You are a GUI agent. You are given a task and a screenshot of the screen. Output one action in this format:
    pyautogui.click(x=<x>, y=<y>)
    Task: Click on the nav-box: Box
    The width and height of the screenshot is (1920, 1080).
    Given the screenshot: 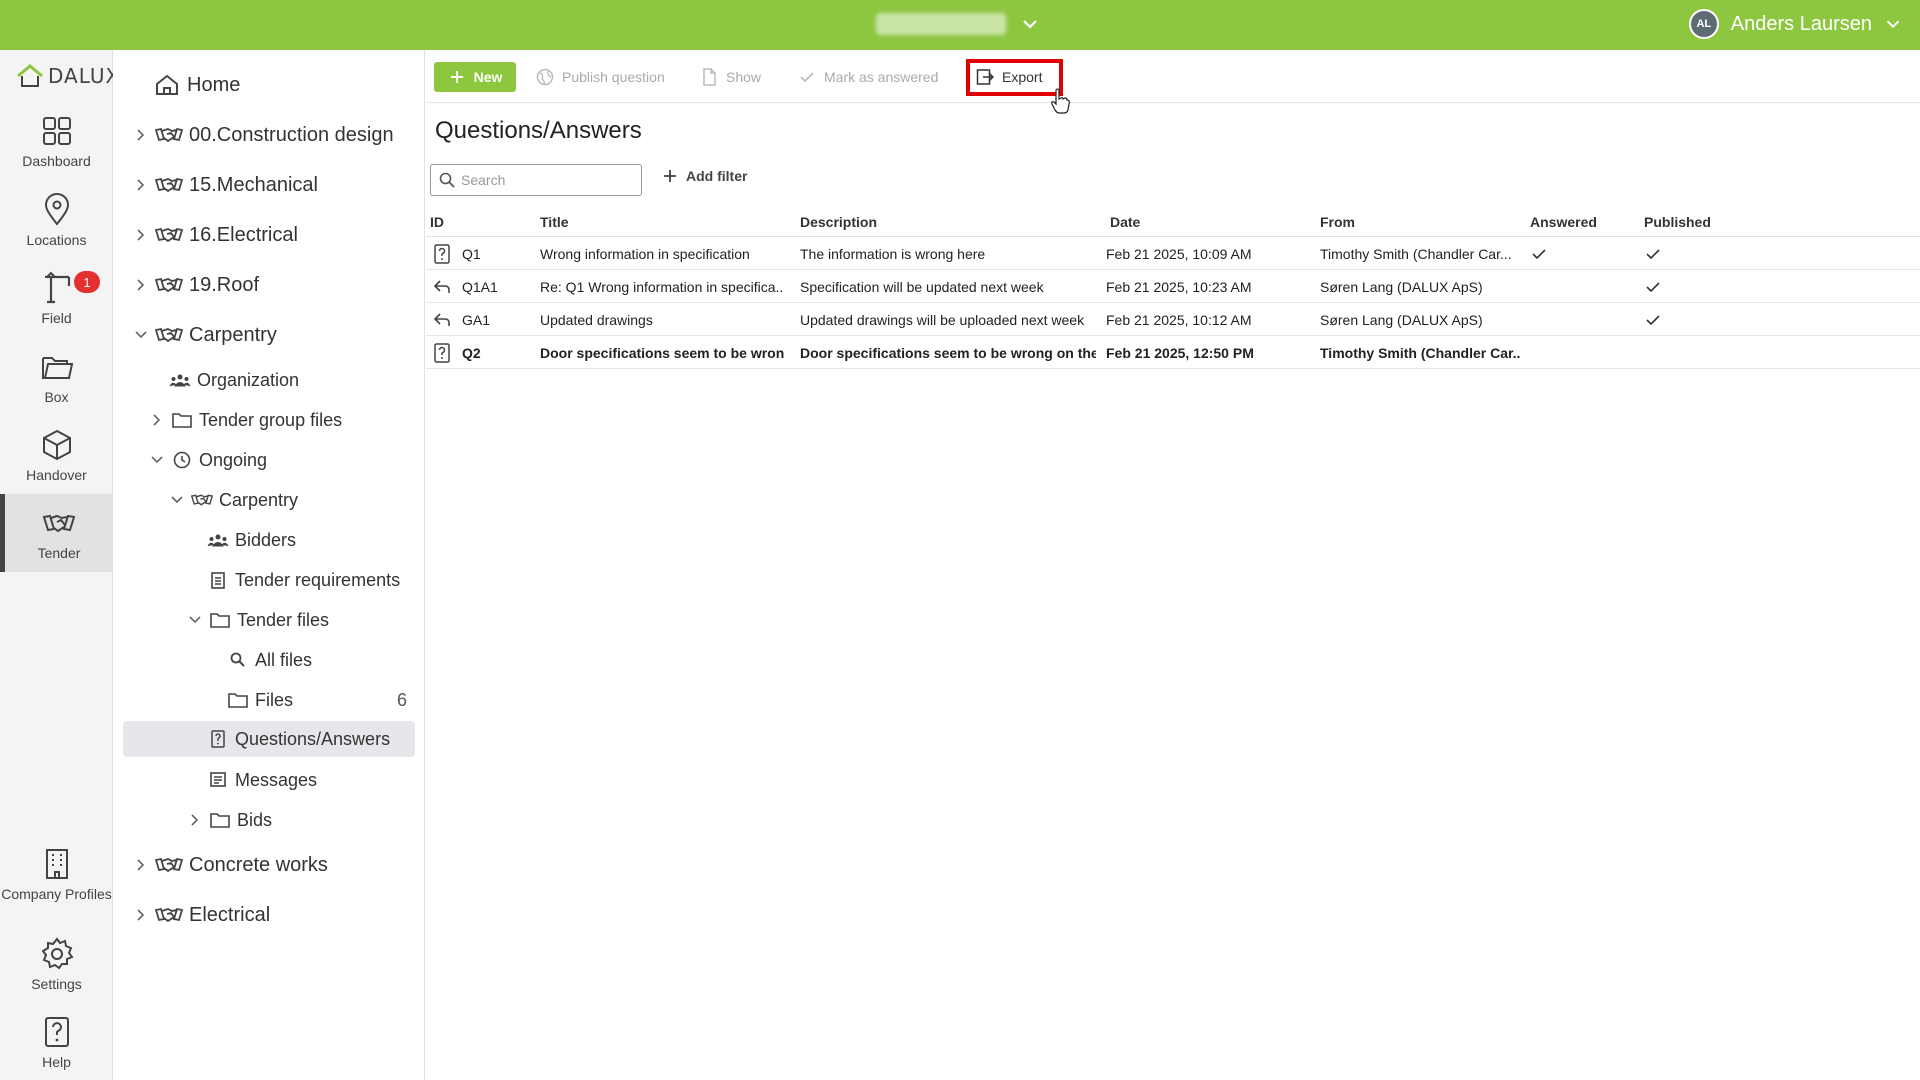 What is the action you would take?
    pyautogui.click(x=56, y=377)
    